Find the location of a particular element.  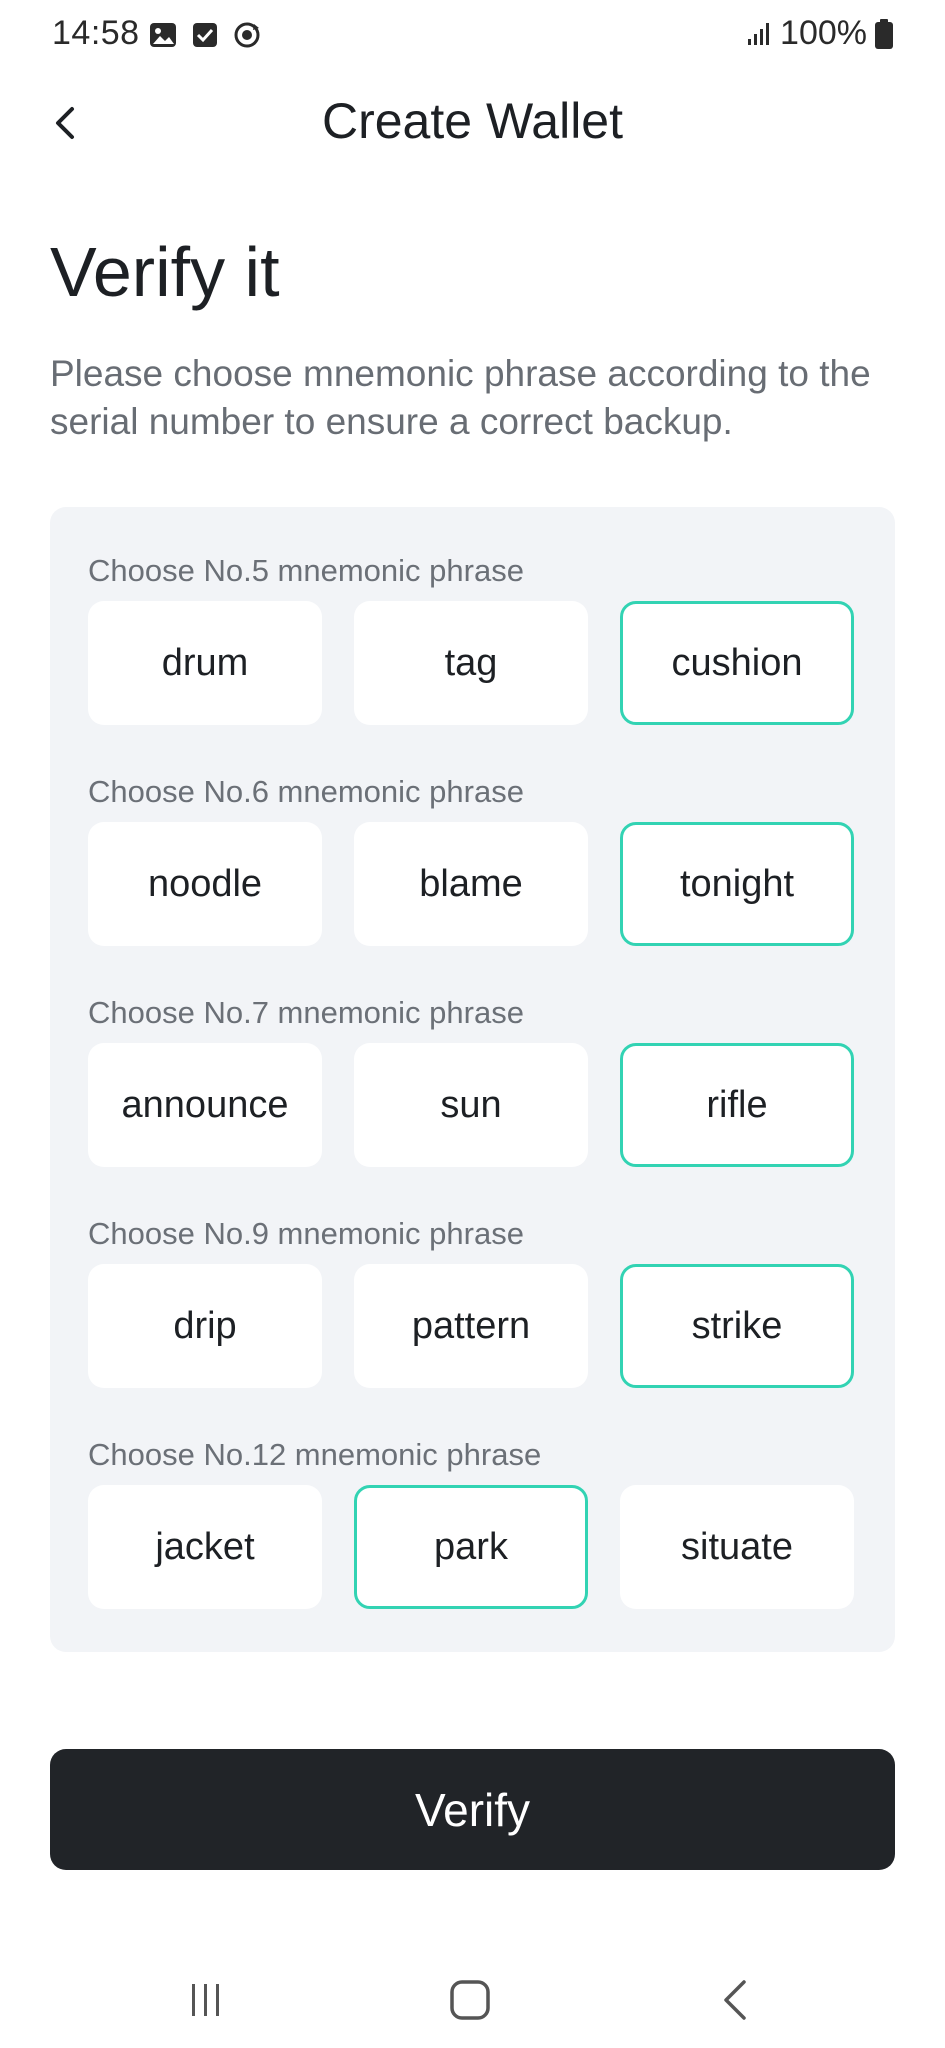

checkbox-icon is located at coordinates (205, 35).